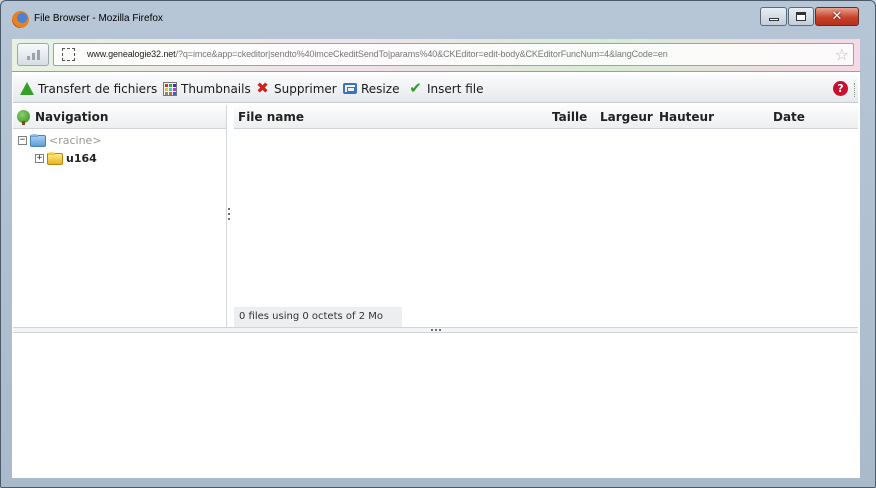  Describe the element at coordinates (20, 19) in the screenshot. I see `firefox-logo-icon` at that location.